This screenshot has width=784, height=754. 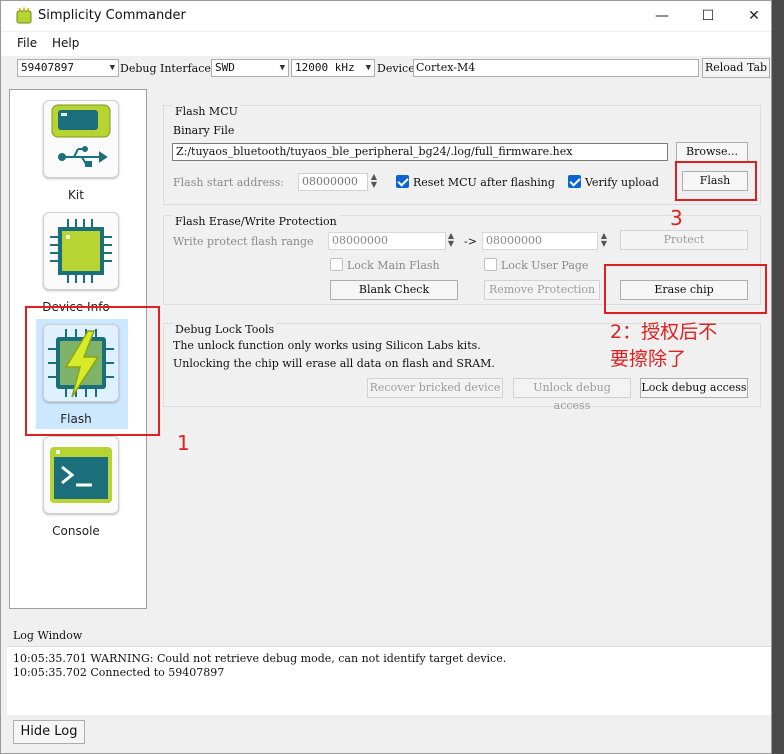 I want to click on blank-check-button: Blank Check, so click(x=394, y=290).